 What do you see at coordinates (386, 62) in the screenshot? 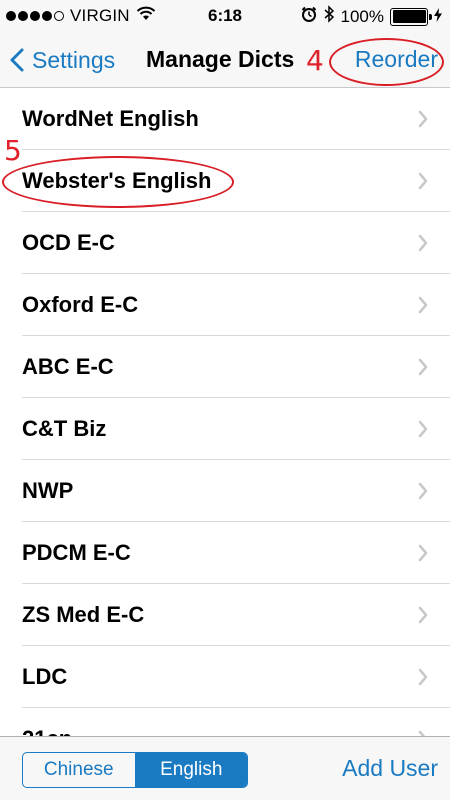
I see `annotation-ellipse-reorder` at bounding box center [386, 62].